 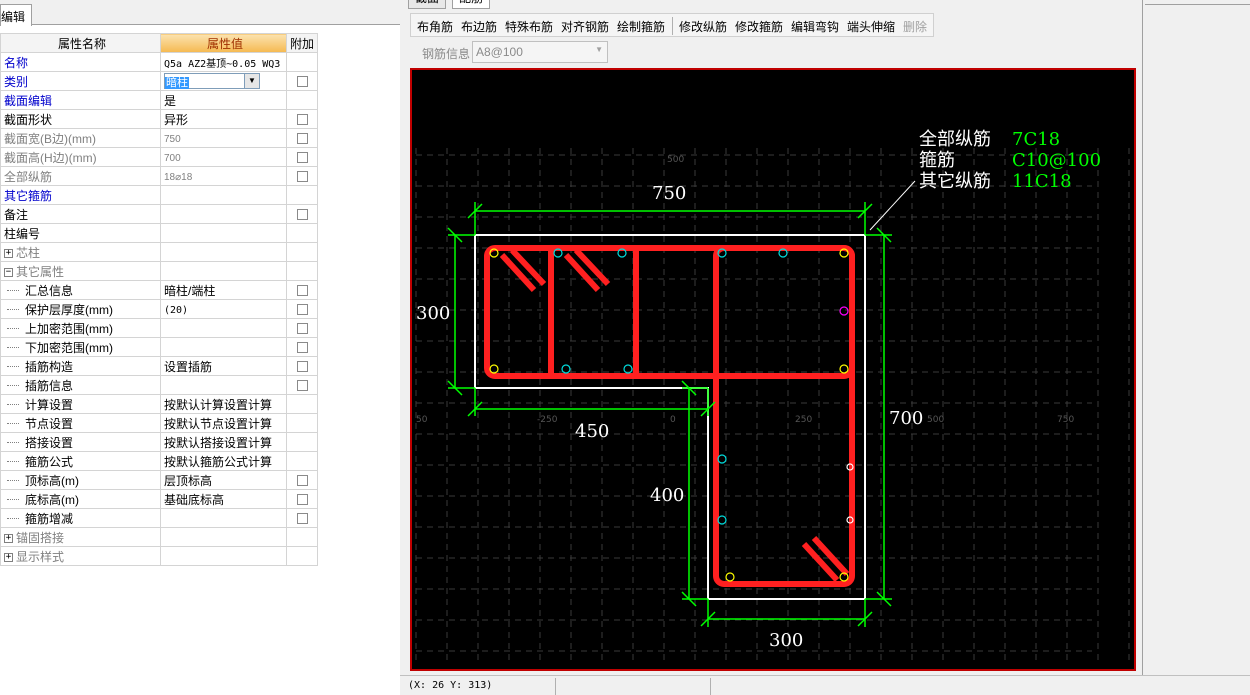 I want to click on property-value: 750, so click(x=223, y=138).